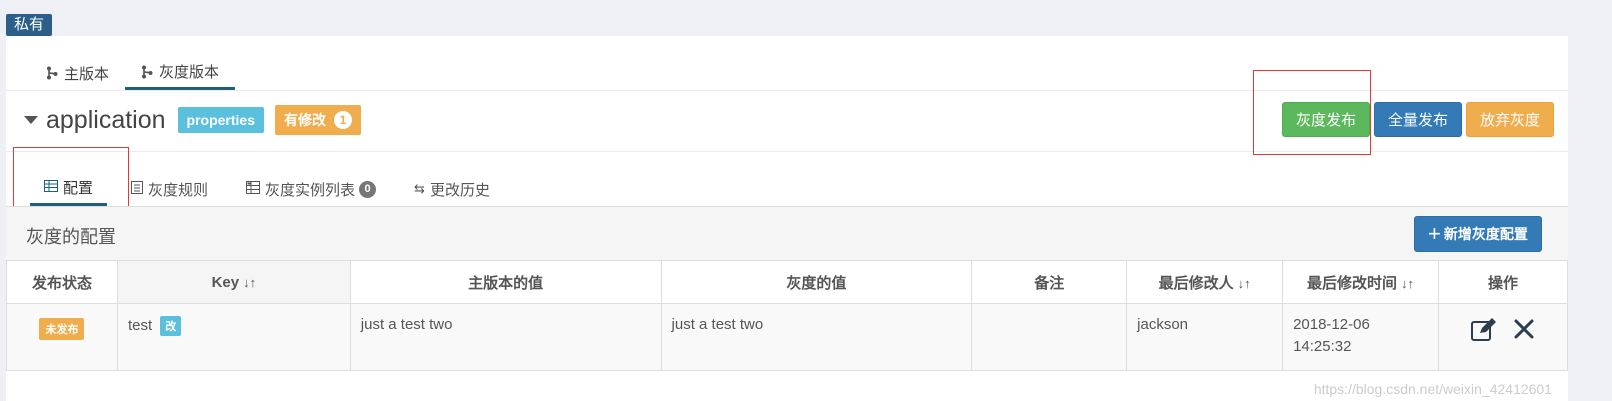 The width and height of the screenshot is (1612, 401). I want to click on tab-gray-version: 灰度版本, so click(180, 73).